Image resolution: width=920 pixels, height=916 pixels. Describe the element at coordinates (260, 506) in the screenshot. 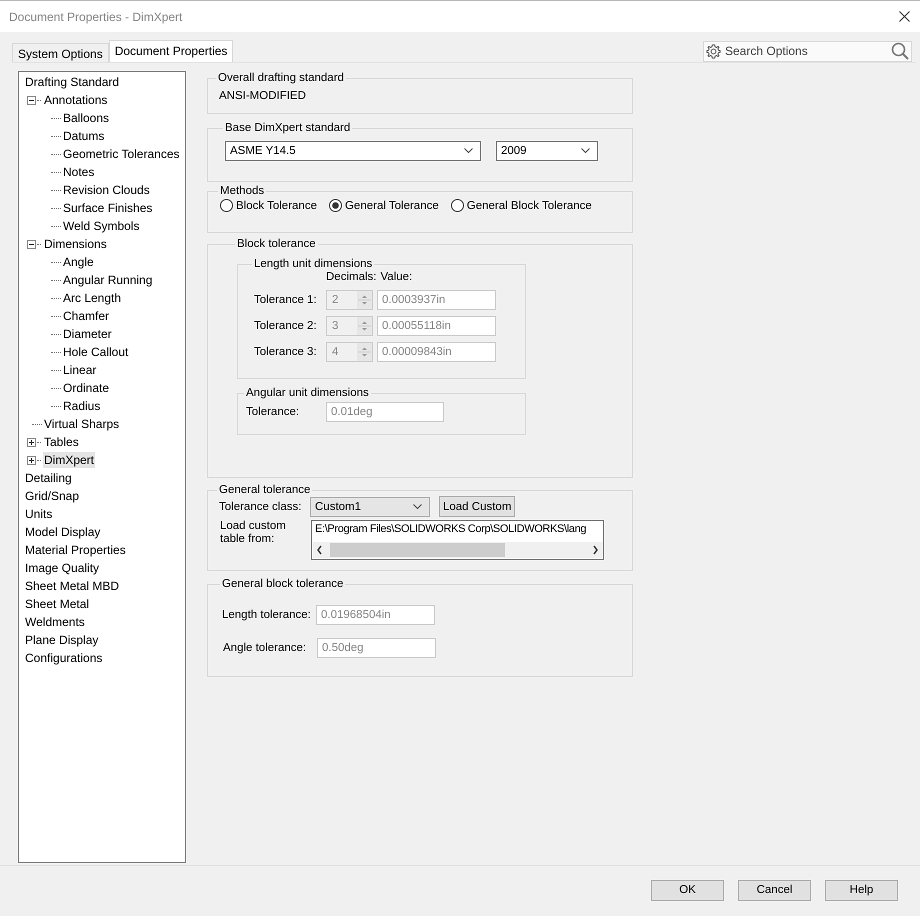

I see `field-label: Tolerance class:` at that location.